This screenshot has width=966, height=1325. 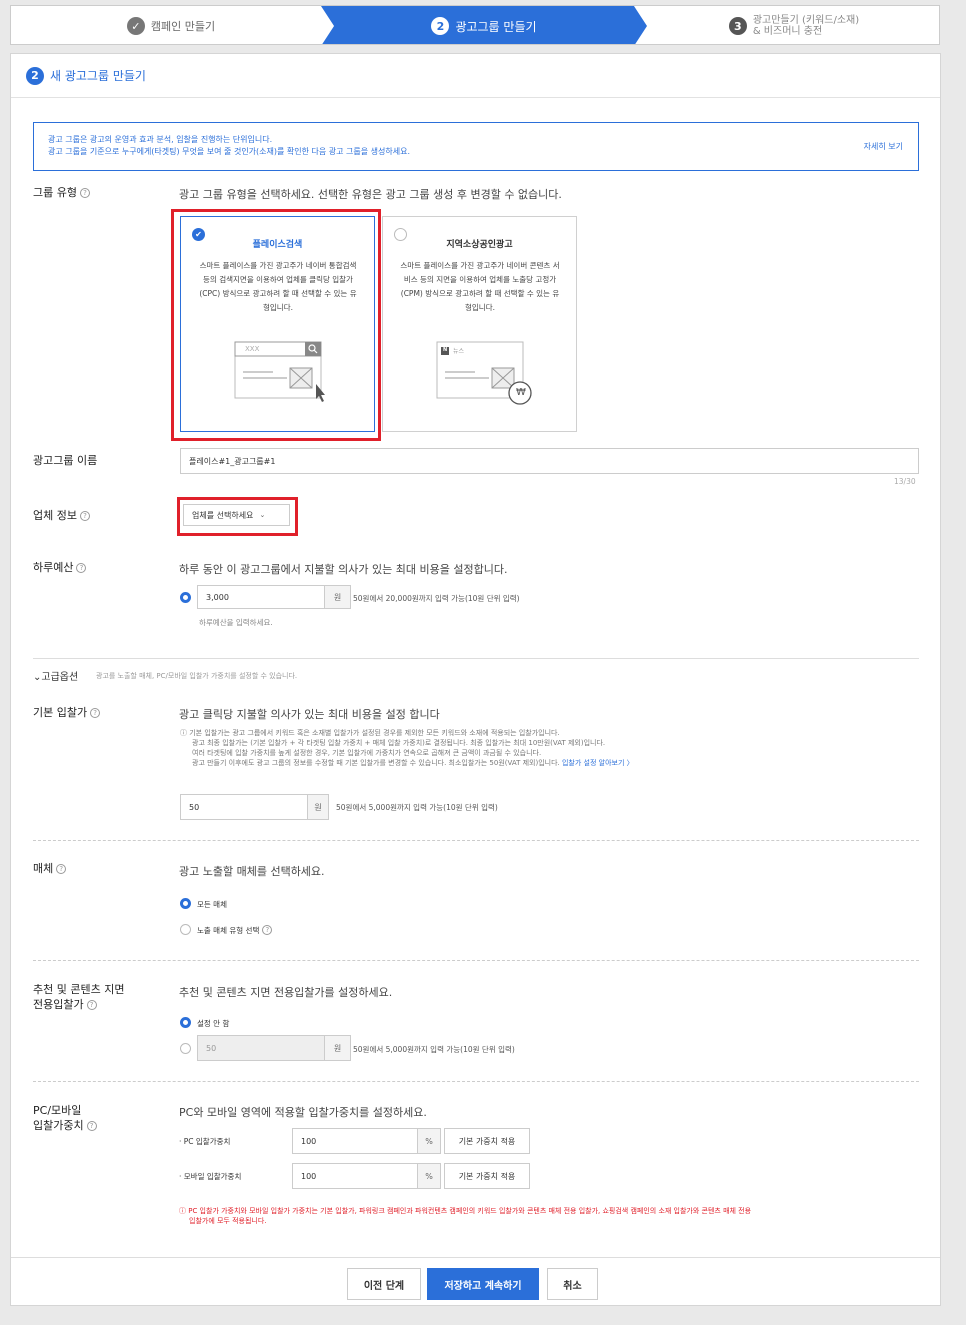 What do you see at coordinates (183, 26) in the screenshot?
I see `step-campaign-label: 캠페인 만들기` at bounding box center [183, 26].